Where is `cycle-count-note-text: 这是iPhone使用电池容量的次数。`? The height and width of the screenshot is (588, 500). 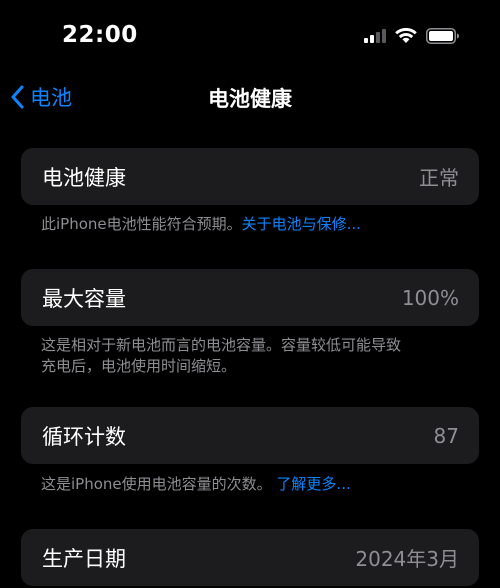 cycle-count-note-text: 这是iPhone使用电池容量的次数。 is located at coordinates (156, 484).